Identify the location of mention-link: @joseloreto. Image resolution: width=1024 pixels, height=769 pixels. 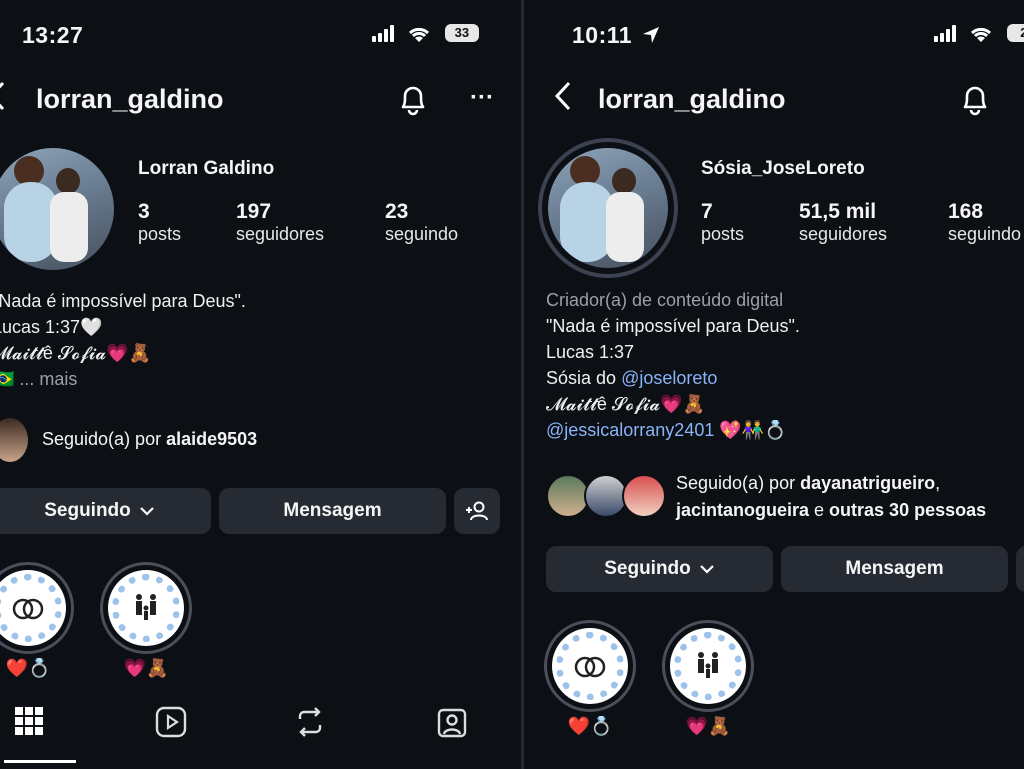
(669, 378).